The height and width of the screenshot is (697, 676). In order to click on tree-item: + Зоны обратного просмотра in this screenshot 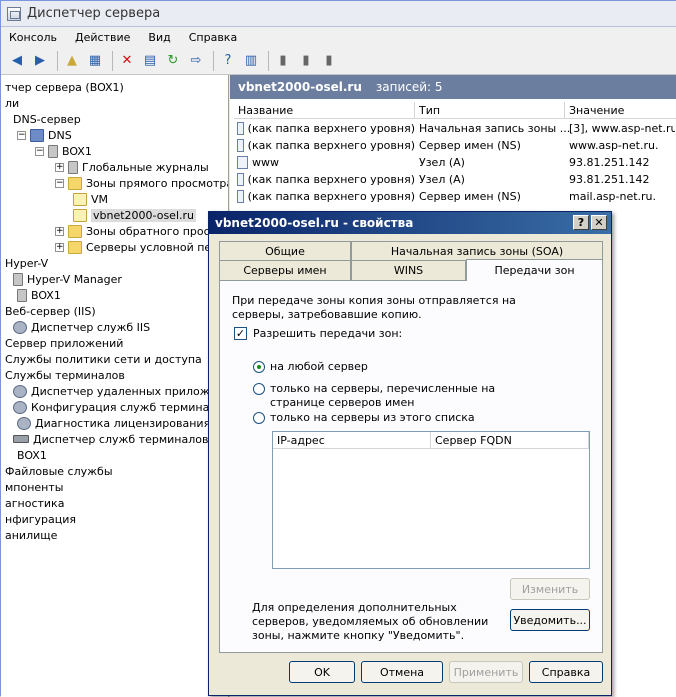, I will do `click(141, 231)`.